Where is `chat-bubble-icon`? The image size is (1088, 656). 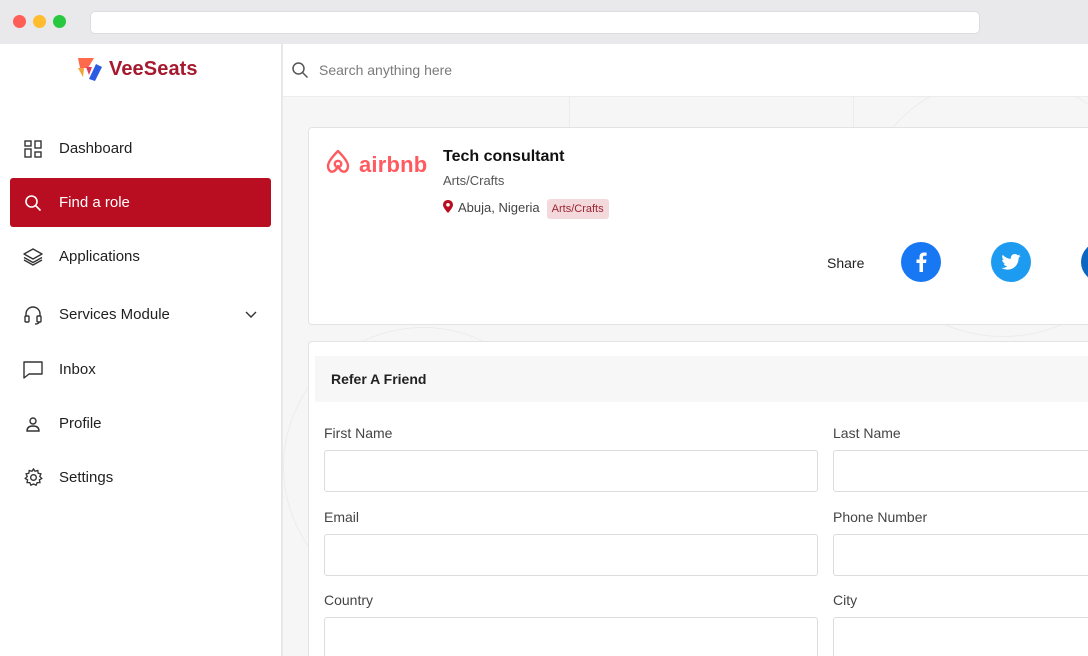 chat-bubble-icon is located at coordinates (33, 370).